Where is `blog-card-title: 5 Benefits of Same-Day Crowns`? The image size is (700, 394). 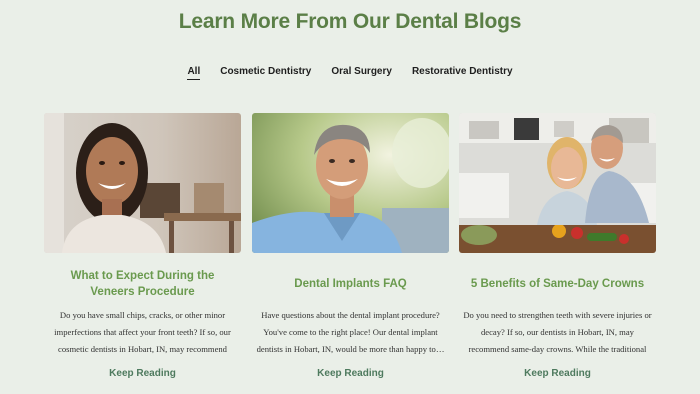 blog-card-title: 5 Benefits of Same-Day Crowns is located at coordinates (557, 284).